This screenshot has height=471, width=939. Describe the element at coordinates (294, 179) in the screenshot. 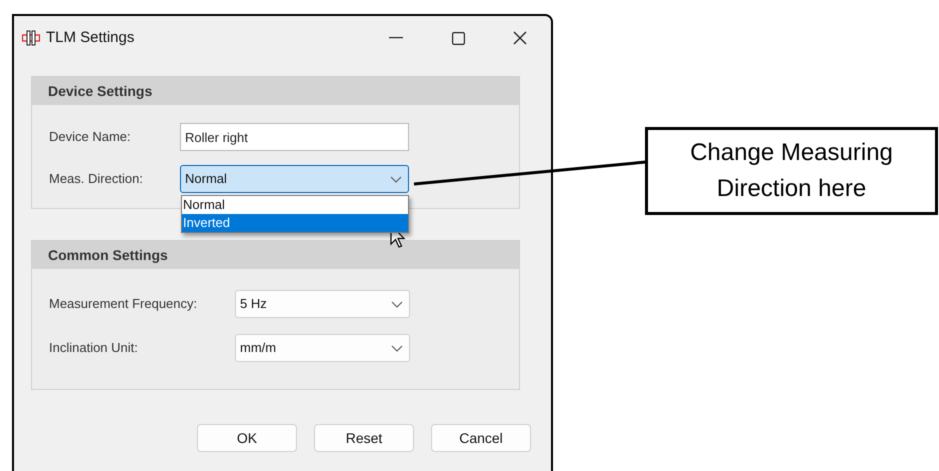

I see `dropdown: Normal` at that location.